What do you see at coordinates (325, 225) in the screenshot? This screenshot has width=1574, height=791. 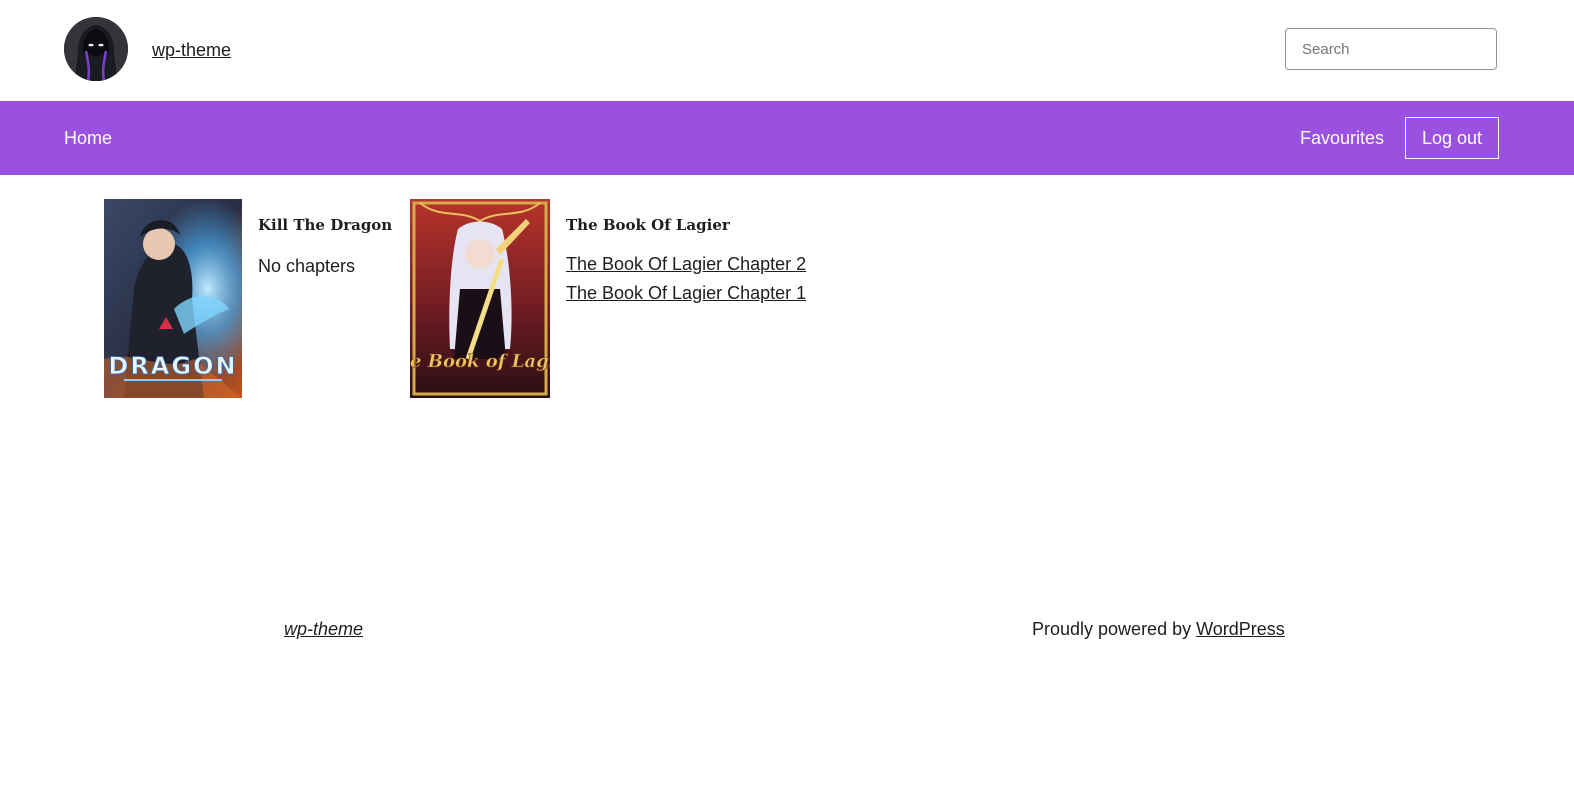 I see `series-title: Kill The Dragon` at bounding box center [325, 225].